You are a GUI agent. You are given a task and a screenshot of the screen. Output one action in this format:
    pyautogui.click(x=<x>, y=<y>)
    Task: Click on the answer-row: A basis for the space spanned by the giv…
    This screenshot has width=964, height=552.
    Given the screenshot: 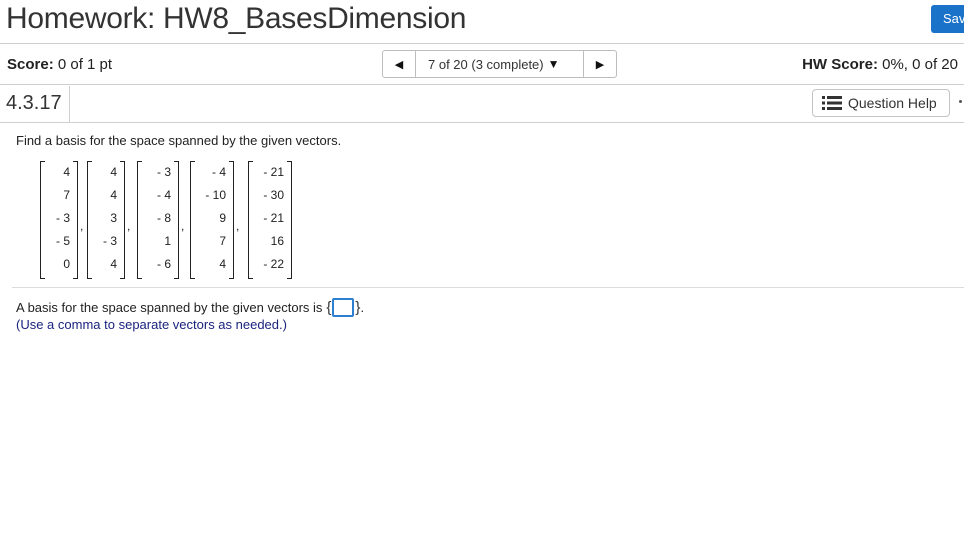 What is the action you would take?
    pyautogui.click(x=190, y=307)
    